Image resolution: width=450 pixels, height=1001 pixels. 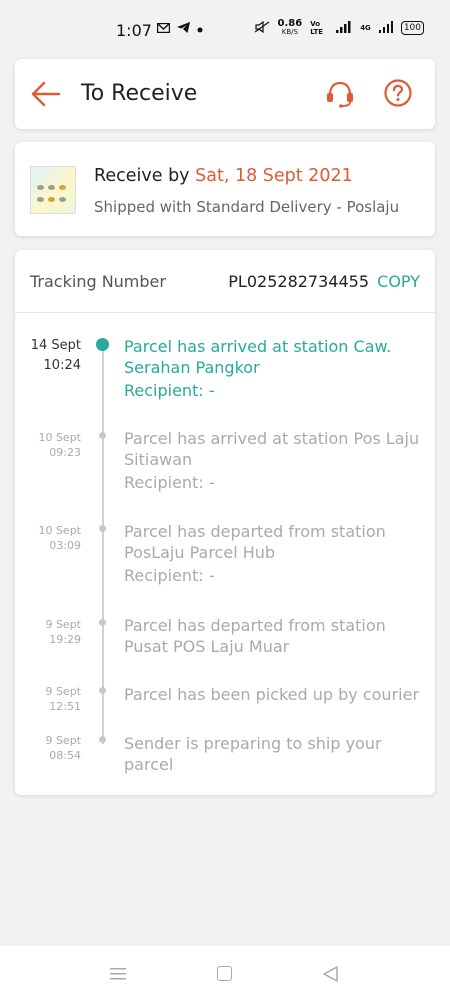 What do you see at coordinates (134, 30) in the screenshot?
I see `status-time: 1:07` at bounding box center [134, 30].